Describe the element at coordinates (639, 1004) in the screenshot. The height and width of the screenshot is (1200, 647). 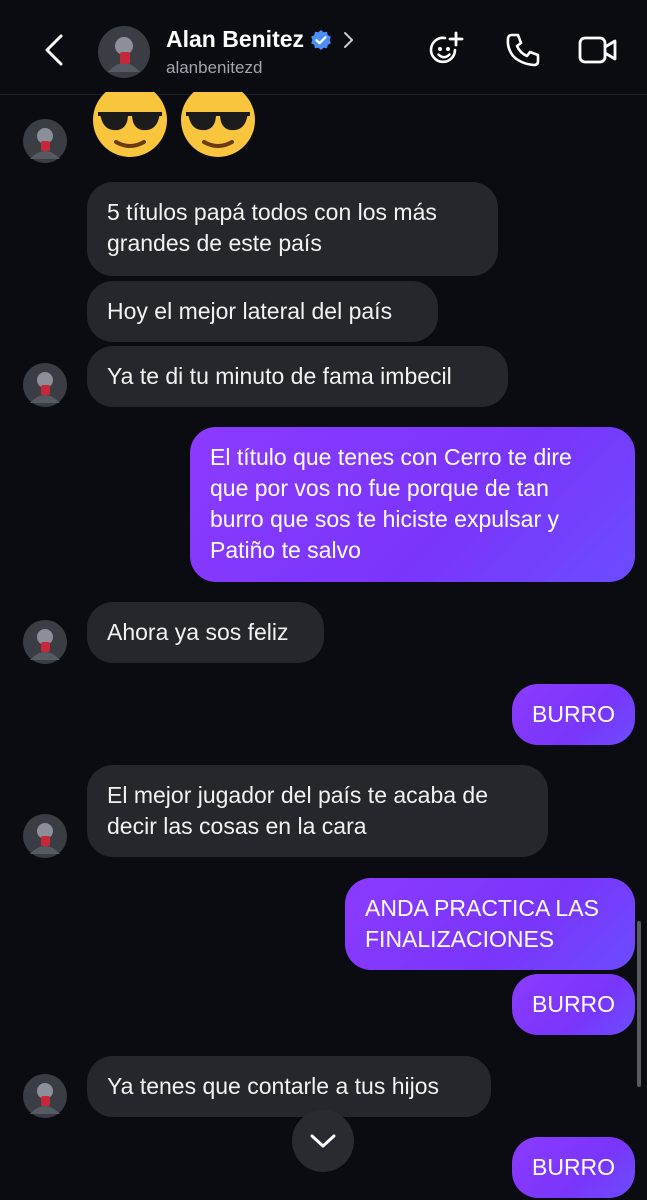
I see `scrollbar` at that location.